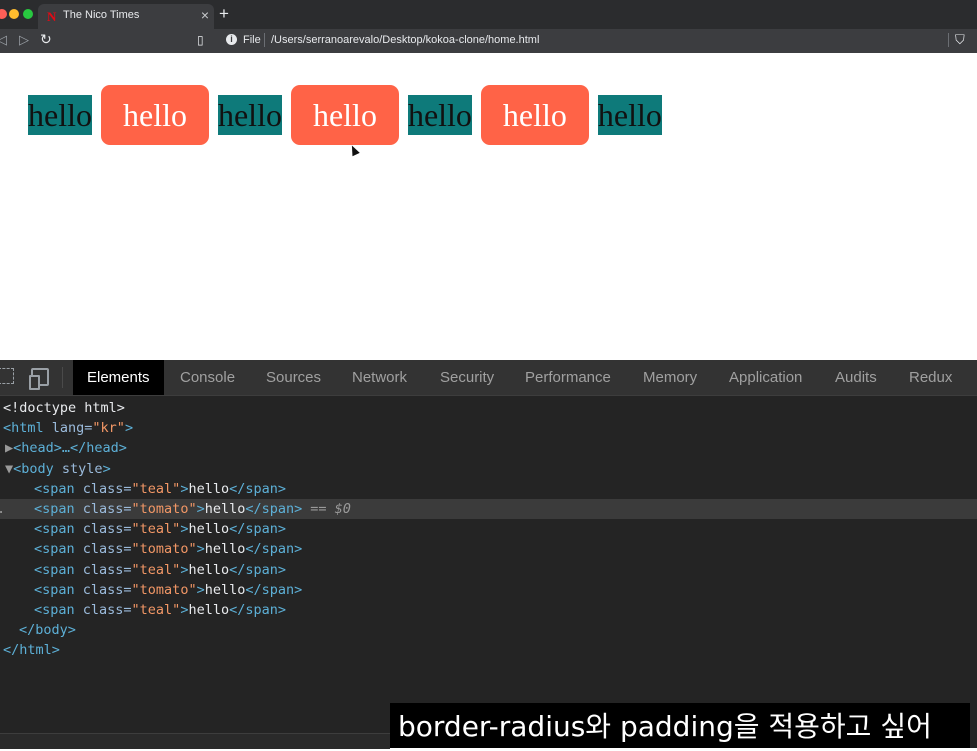 Image resolution: width=977 pixels, height=751 pixels. I want to click on close-window-button, so click(3, 14).